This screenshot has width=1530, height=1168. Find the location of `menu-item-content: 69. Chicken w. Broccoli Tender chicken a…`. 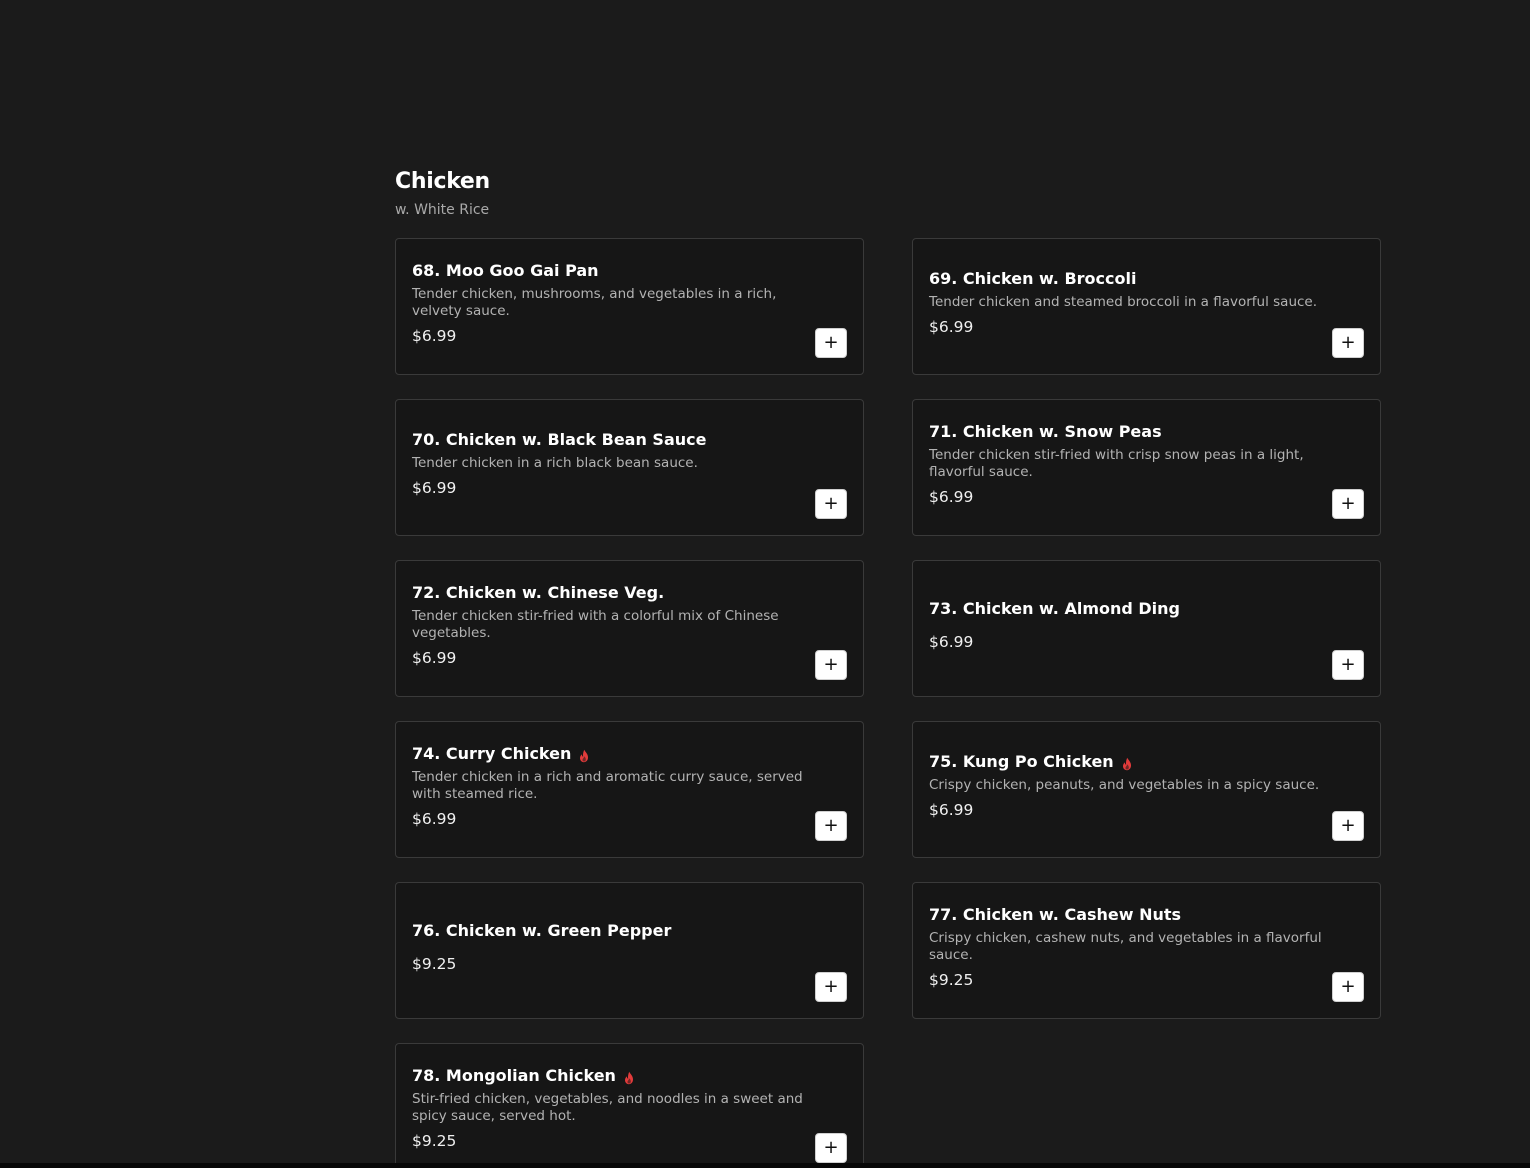

menu-item-content: 69. Chicken w. Broccoli Tender chicken a… is located at coordinates (1146, 302).